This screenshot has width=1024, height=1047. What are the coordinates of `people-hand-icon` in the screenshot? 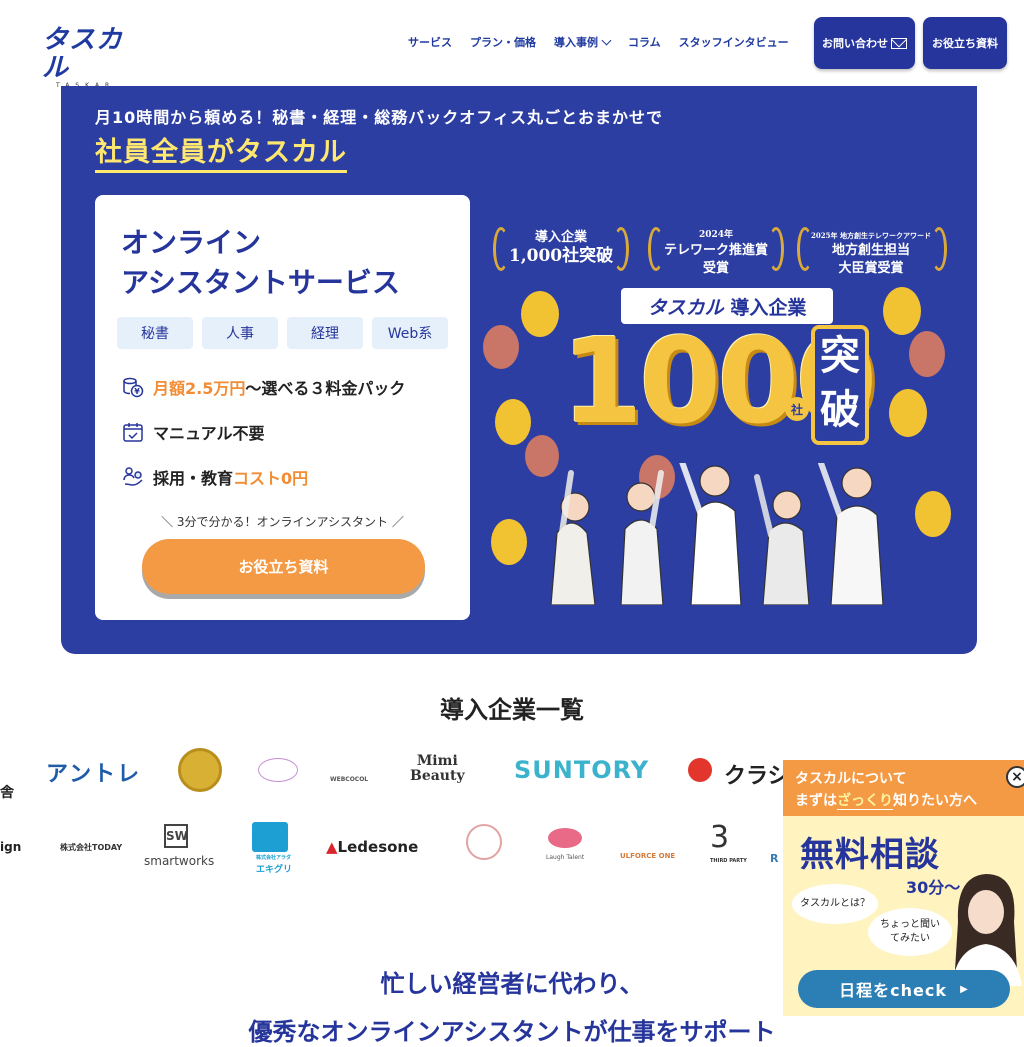 It's located at (133, 476).